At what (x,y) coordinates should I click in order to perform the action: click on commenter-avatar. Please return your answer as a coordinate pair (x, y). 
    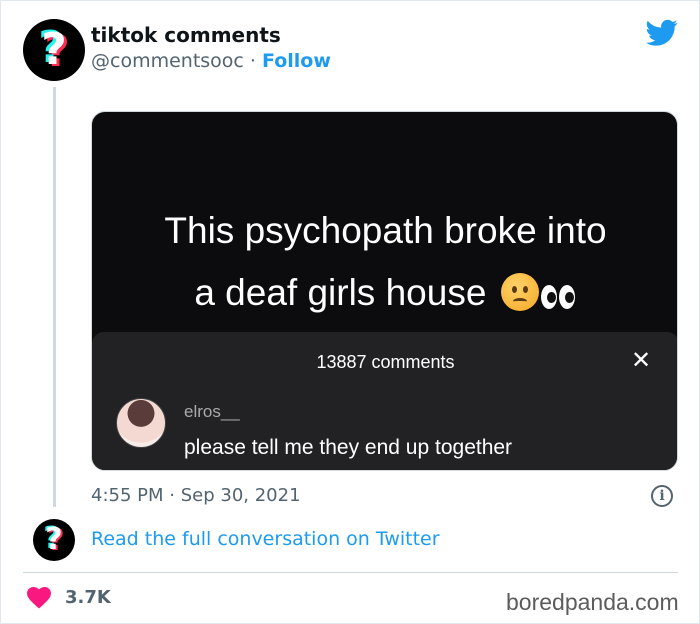
    Looking at the image, I should click on (141, 423).